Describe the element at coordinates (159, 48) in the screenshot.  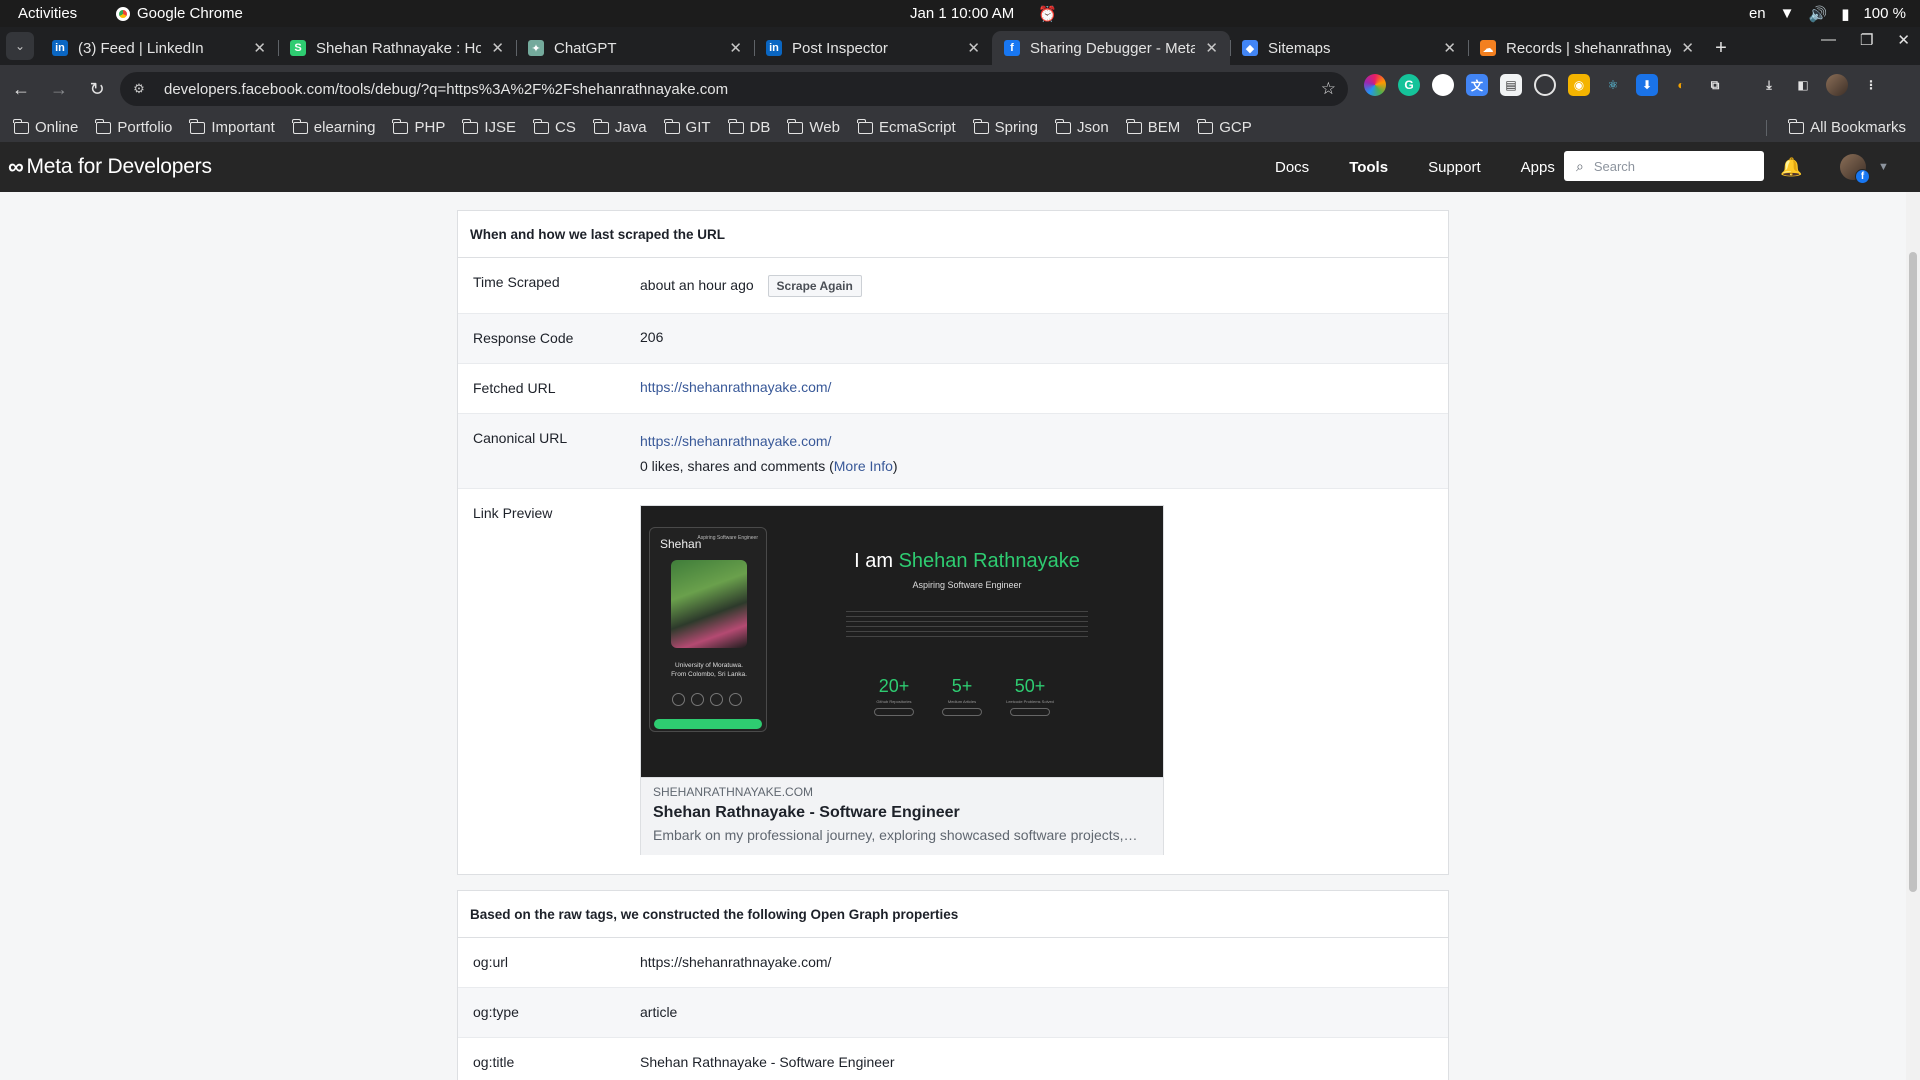
I see `browser-tab: in (3) Feed | LinkedIn ✕` at that location.